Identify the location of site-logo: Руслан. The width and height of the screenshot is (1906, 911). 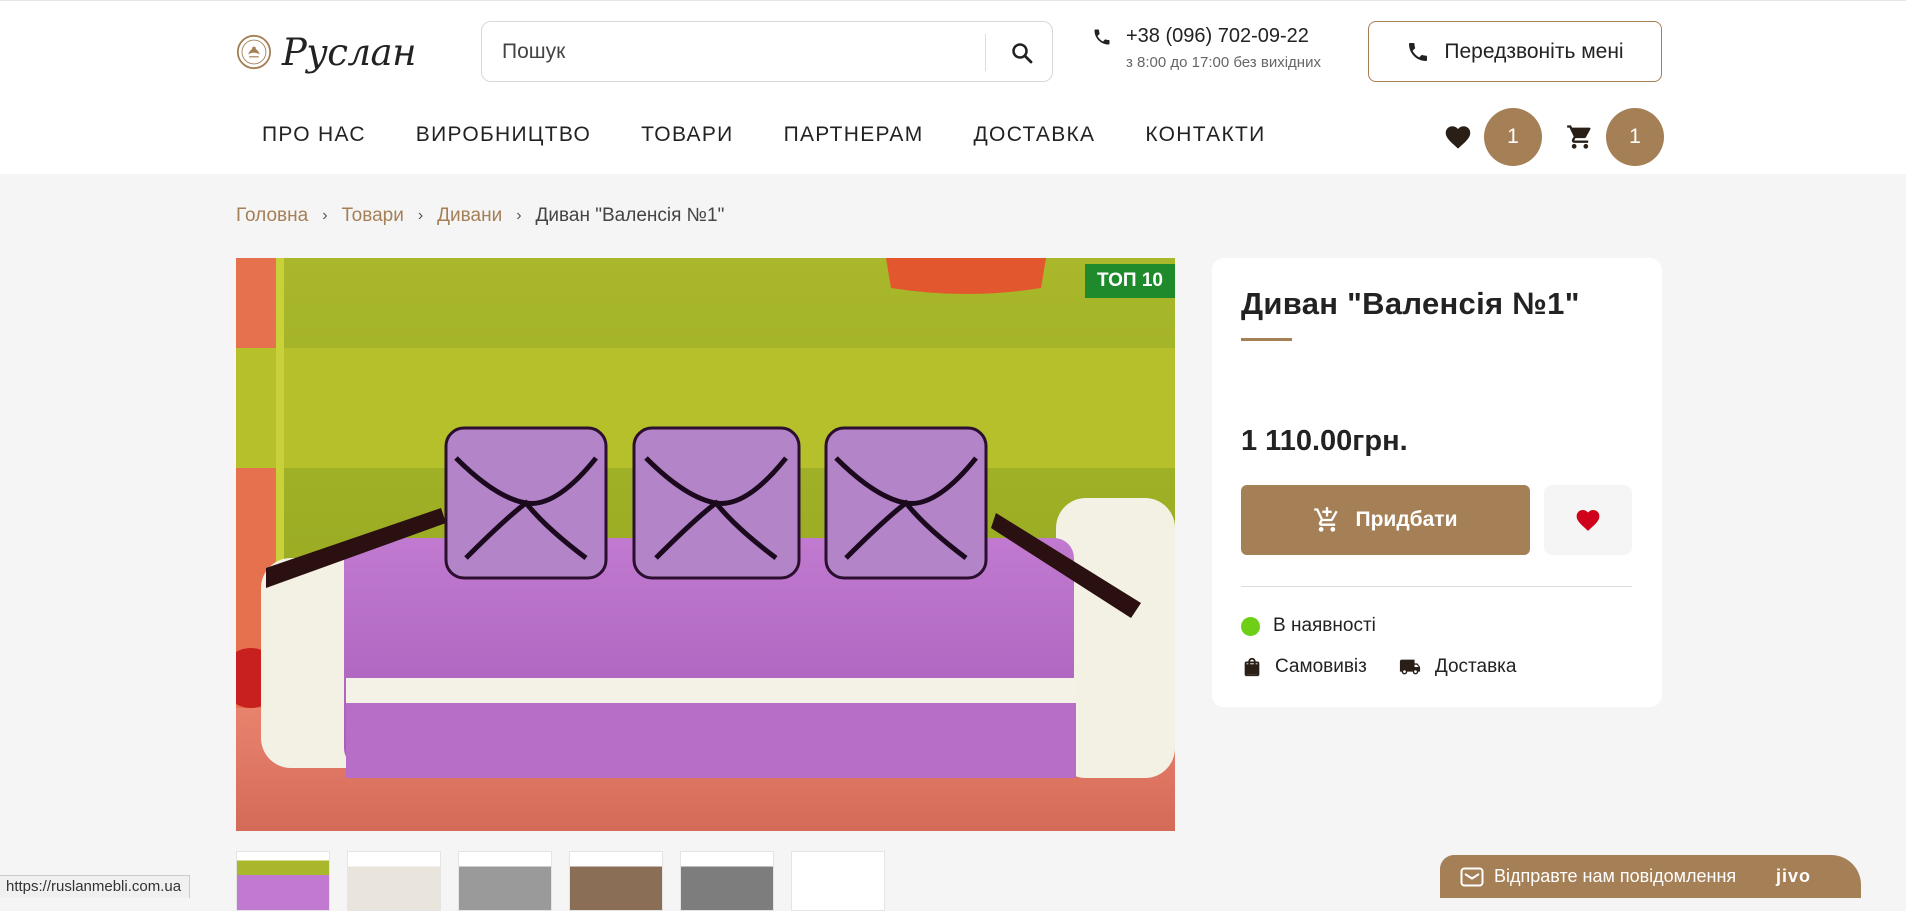
(326, 52).